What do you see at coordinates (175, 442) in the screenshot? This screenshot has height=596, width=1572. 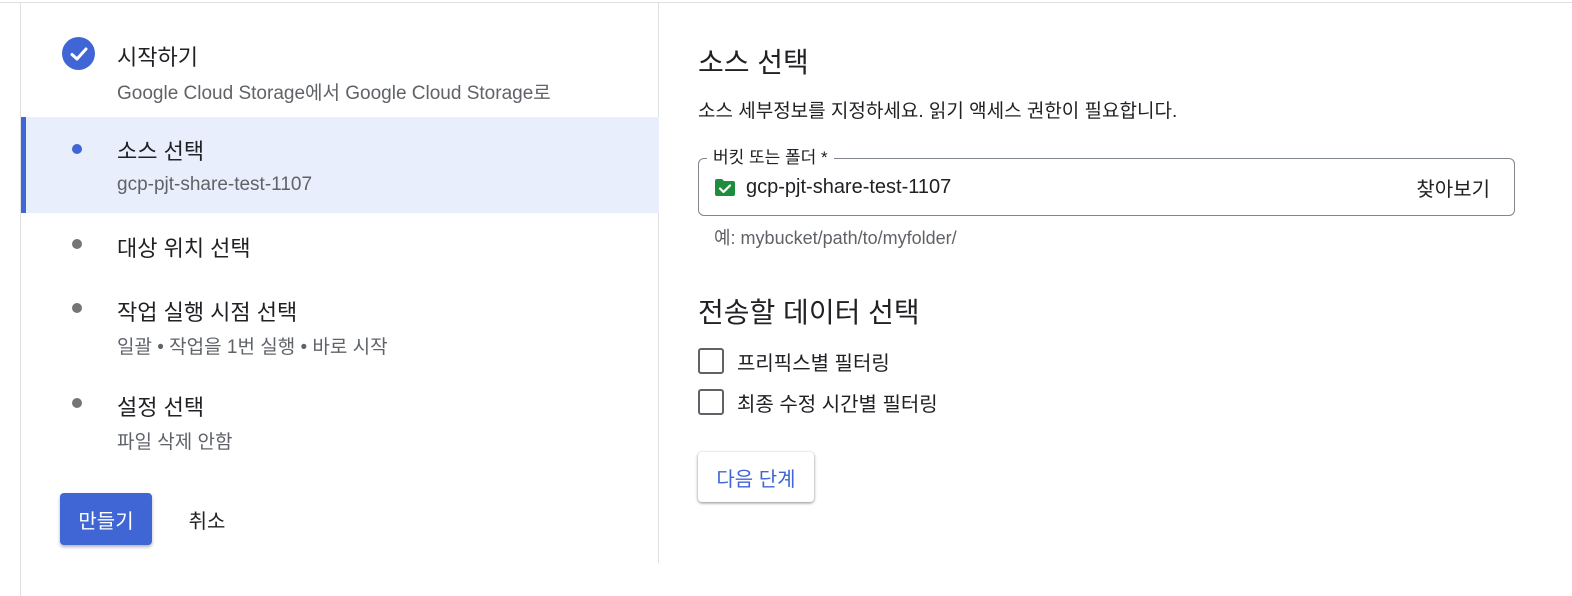 I see `step-subtitle: 파일 삭제 안함` at bounding box center [175, 442].